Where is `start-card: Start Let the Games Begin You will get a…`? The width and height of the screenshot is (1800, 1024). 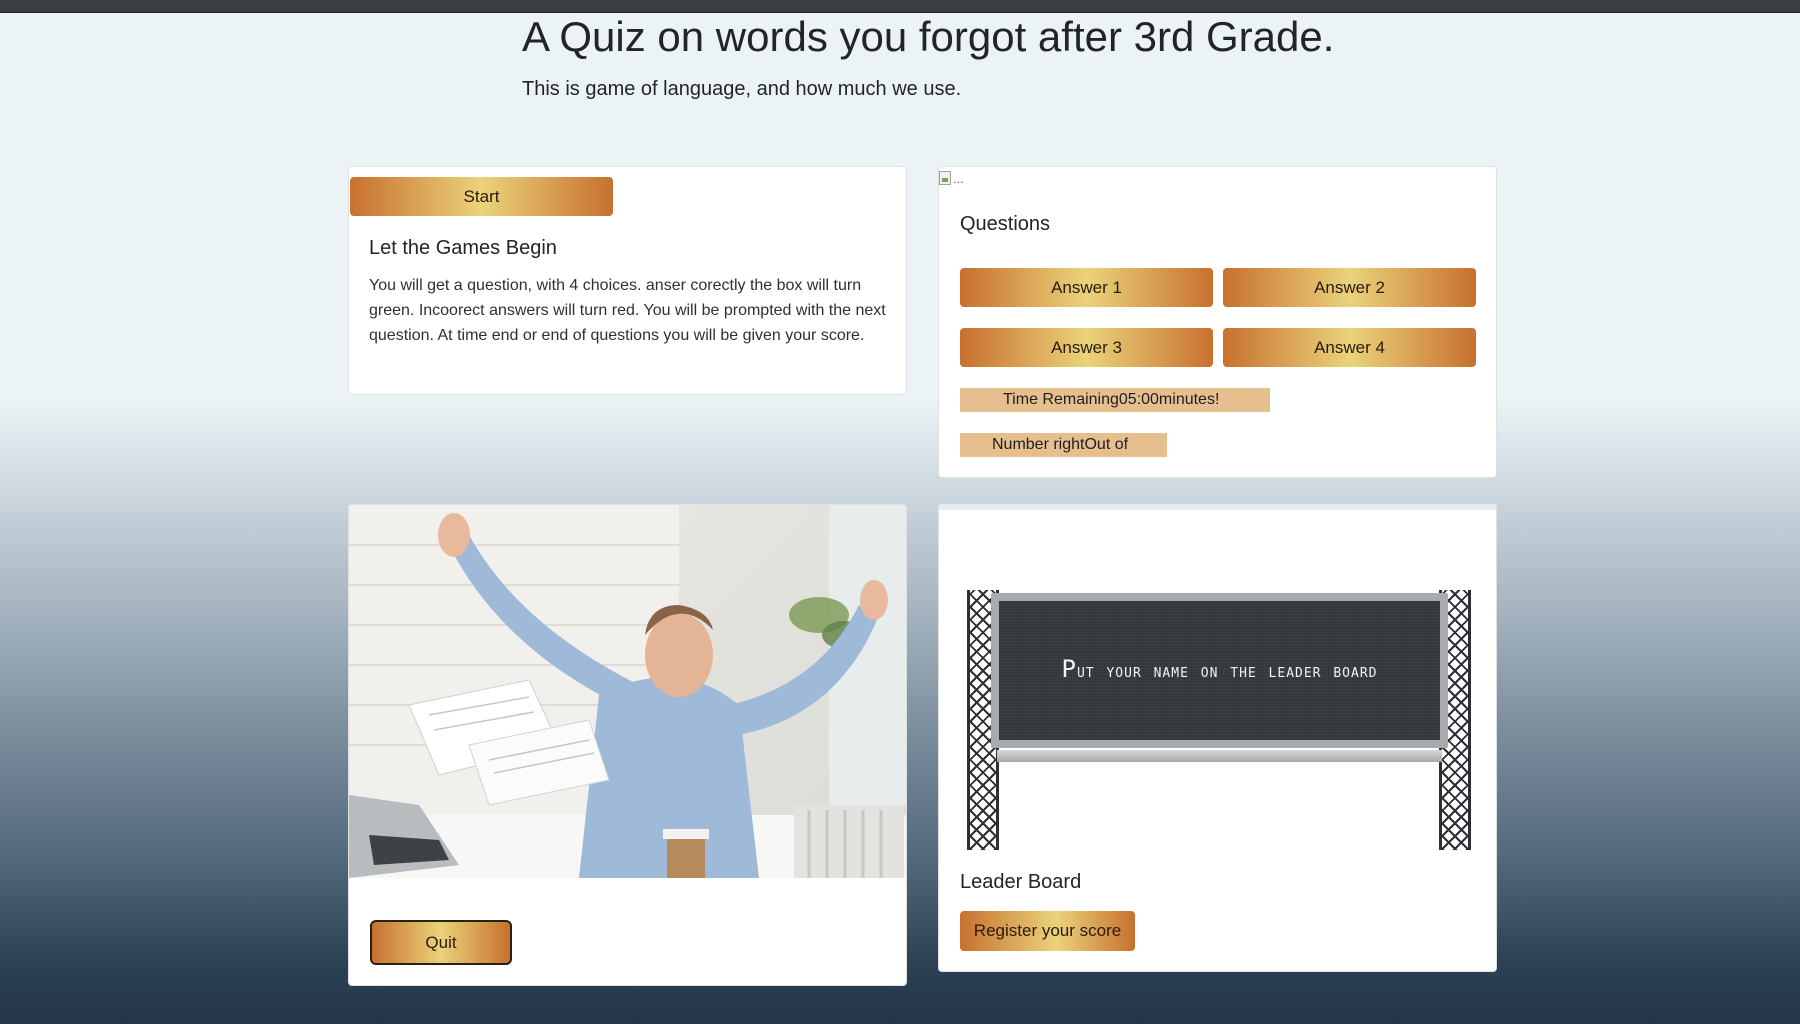
start-card: Start Let the Games Begin You will get a… is located at coordinates (627, 280).